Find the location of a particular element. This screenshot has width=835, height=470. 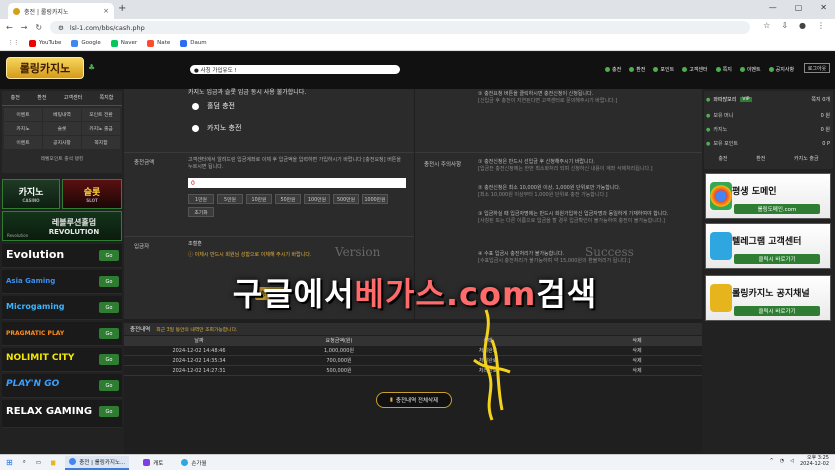

apps-icon: ⋮⋮ is located at coordinates (13, 43).